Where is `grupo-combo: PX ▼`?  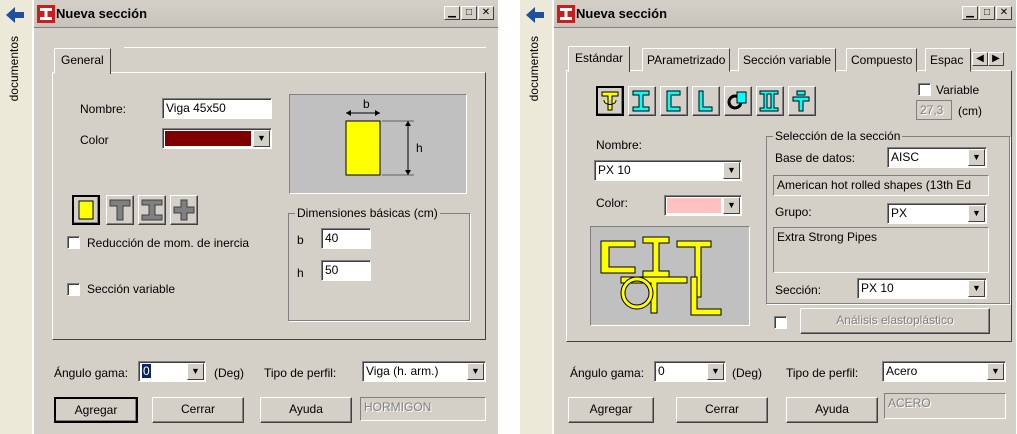
grupo-combo: PX ▼ is located at coordinates (937, 213).